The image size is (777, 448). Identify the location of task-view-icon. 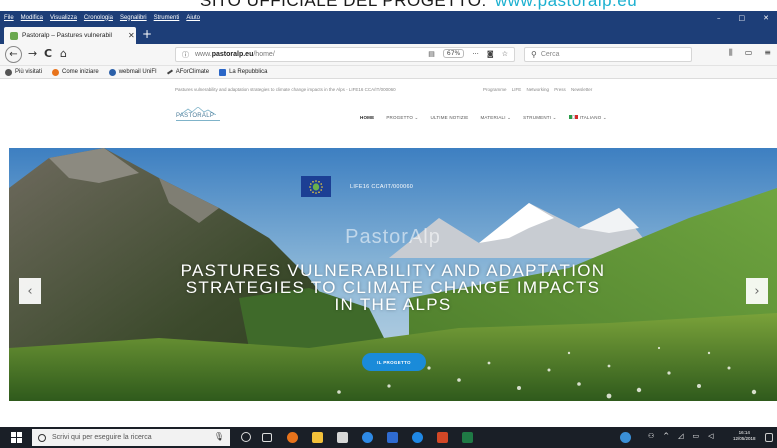
(267, 437).